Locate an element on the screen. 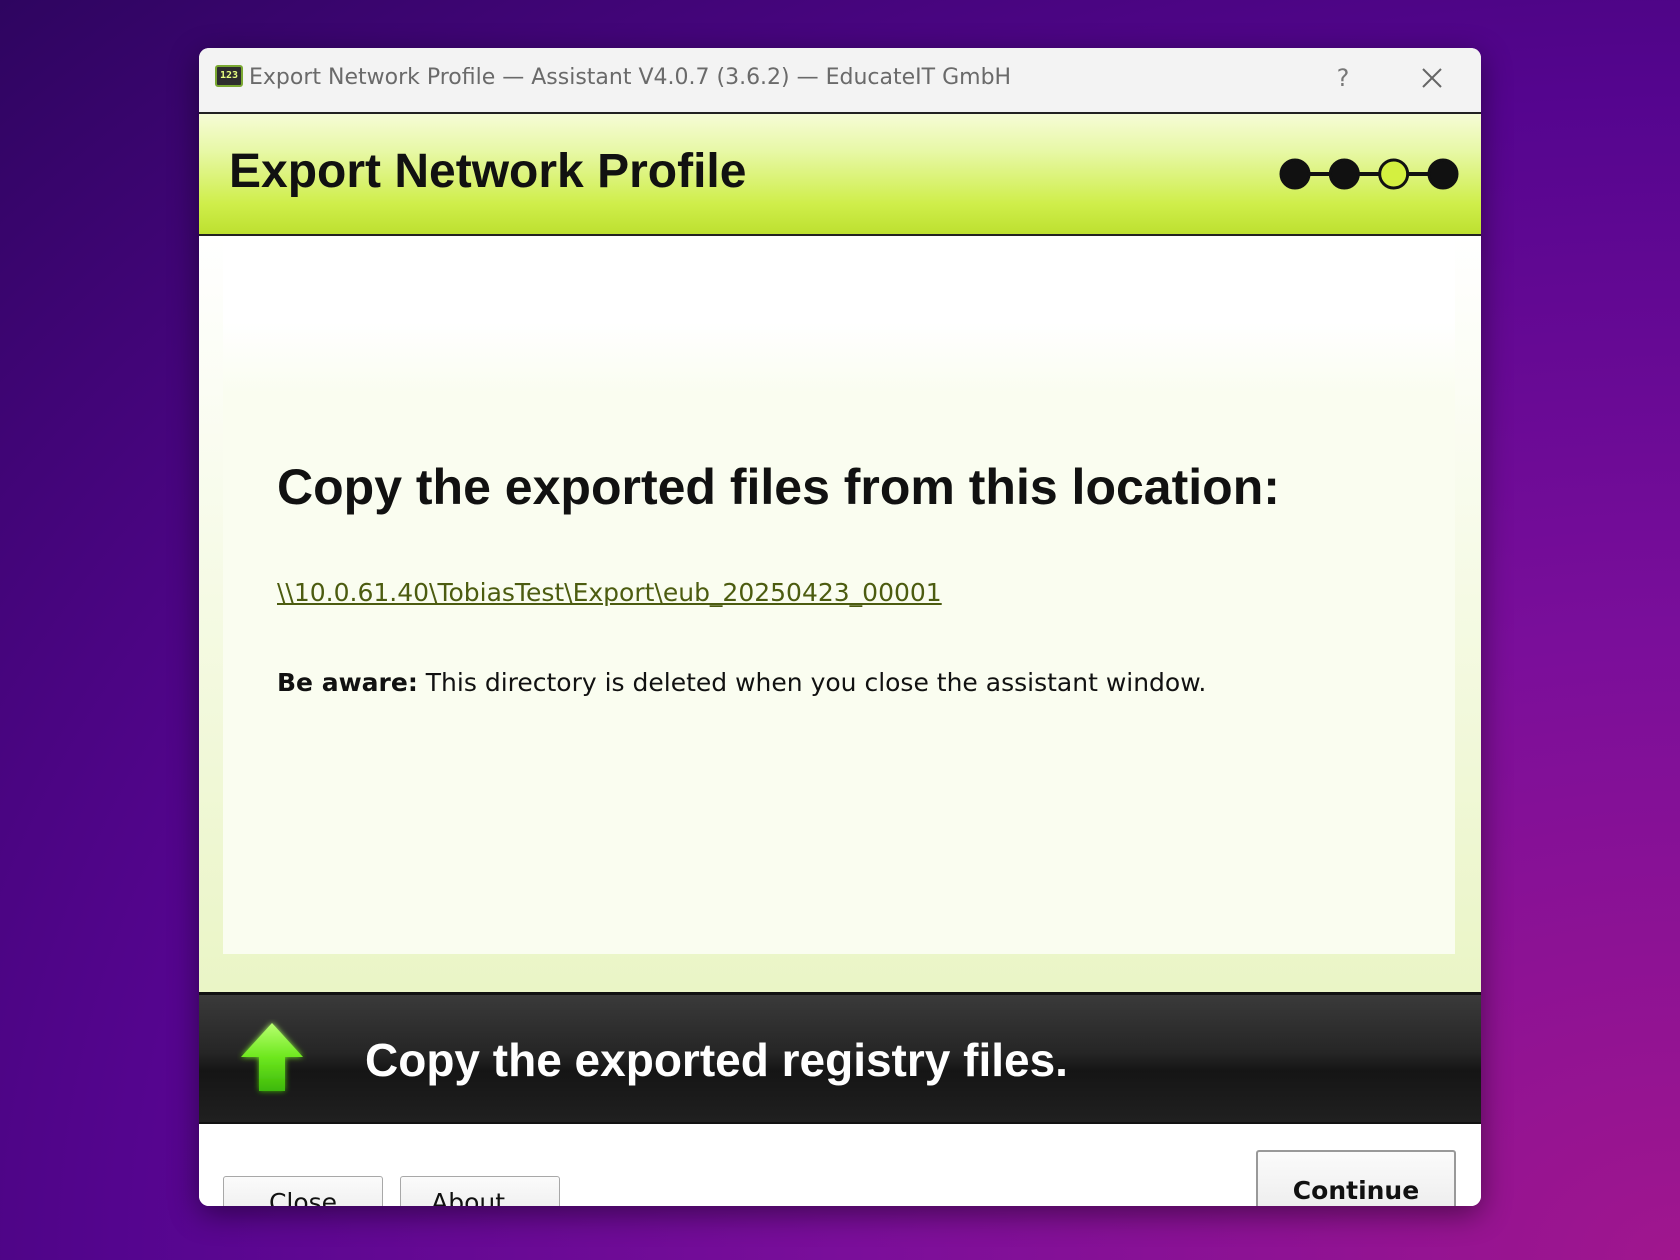  continue-button: Continue is located at coordinates (1356, 1178).